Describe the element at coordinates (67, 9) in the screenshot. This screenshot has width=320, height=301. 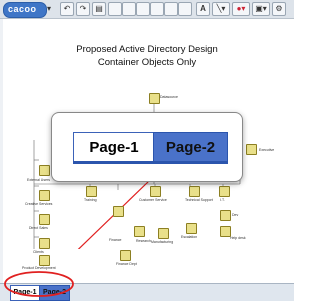
I see `undo-icon: ↶` at that location.